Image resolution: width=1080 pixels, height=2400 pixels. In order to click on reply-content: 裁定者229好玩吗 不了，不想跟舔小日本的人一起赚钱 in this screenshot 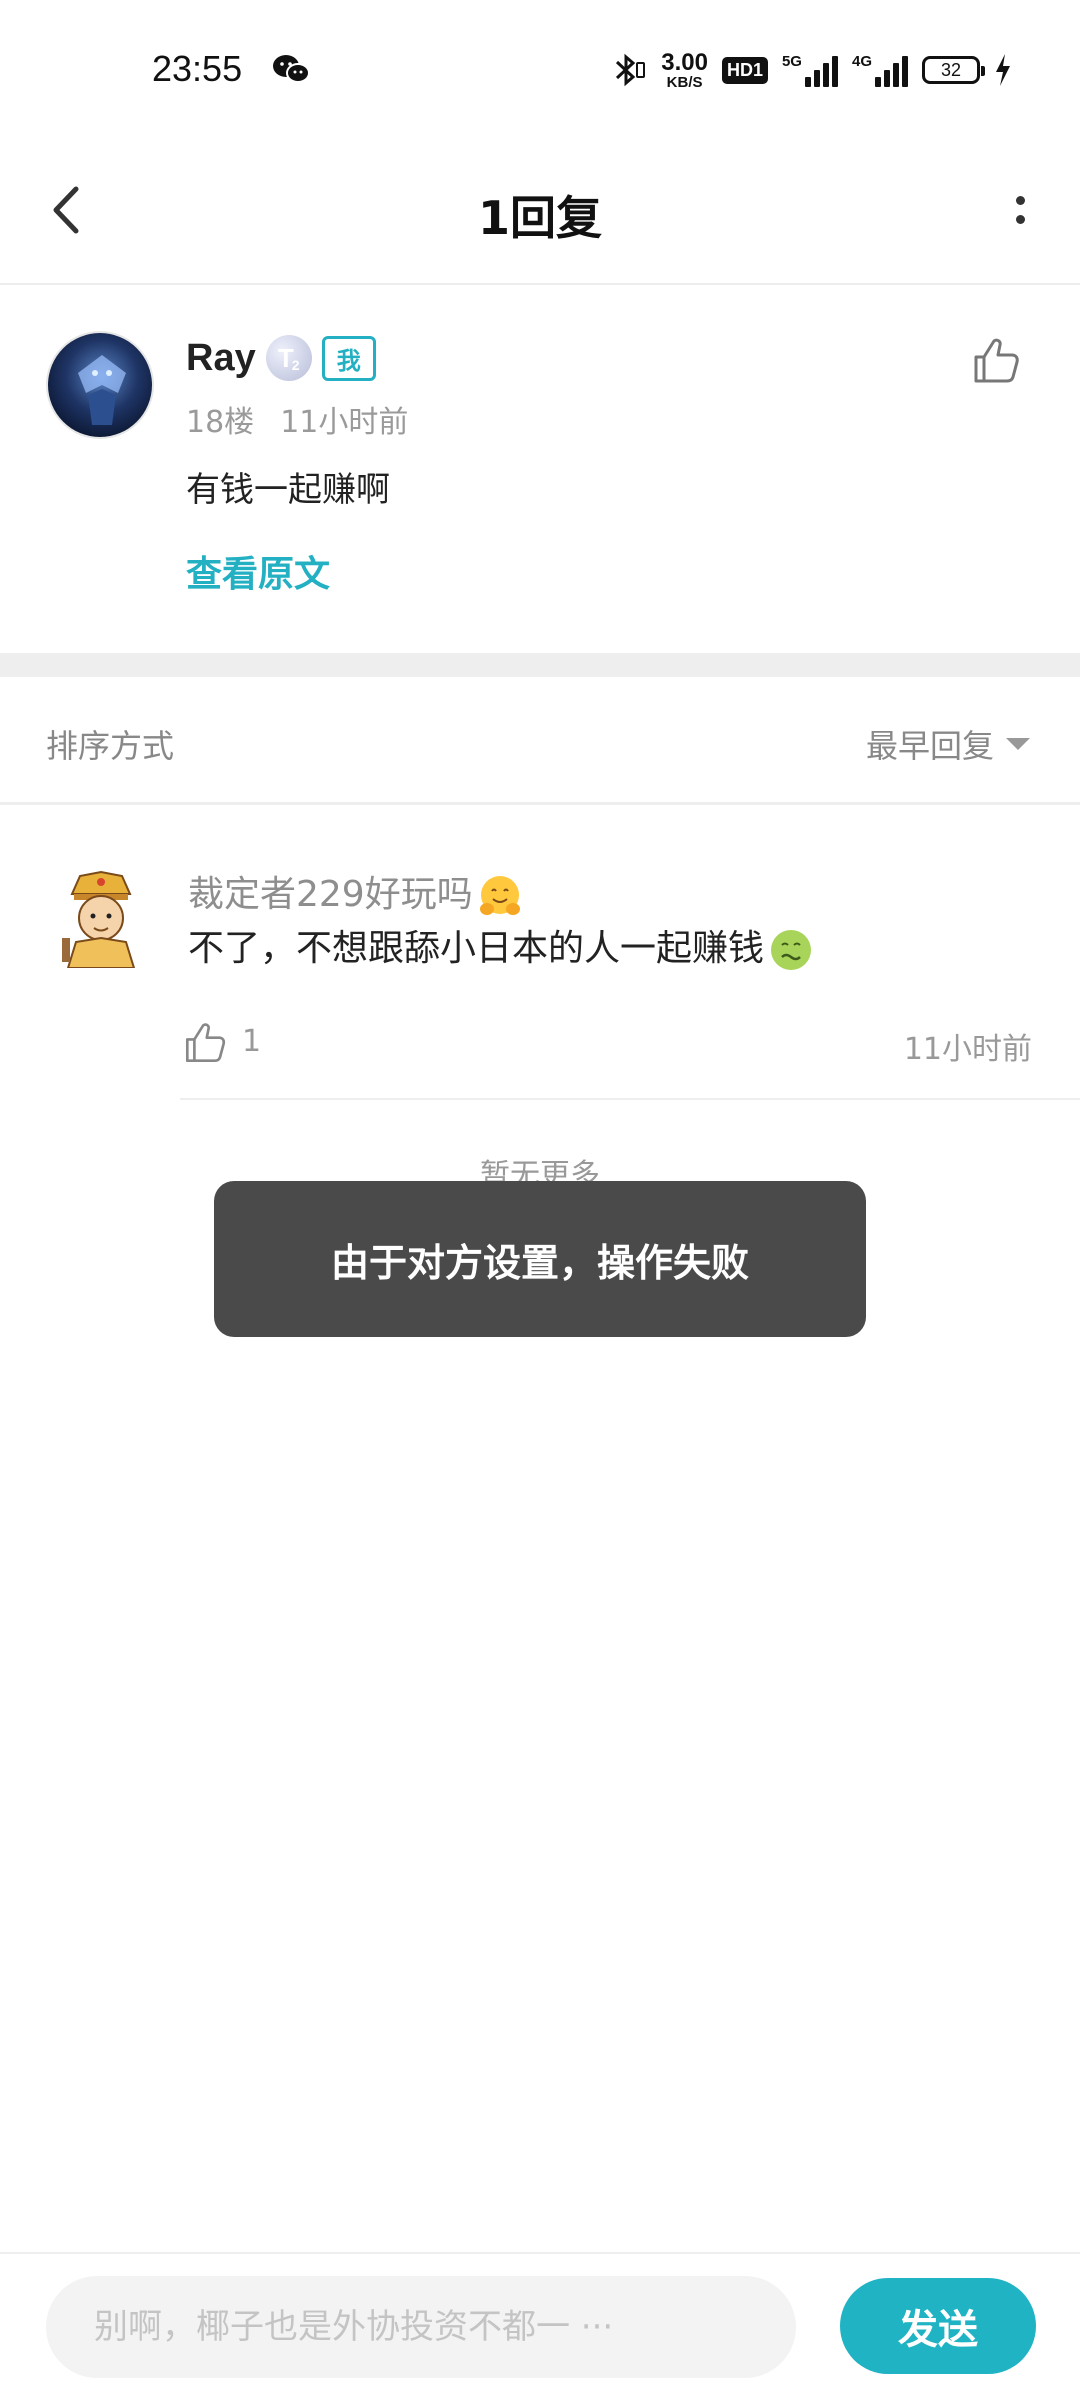, I will do `click(501, 922)`.